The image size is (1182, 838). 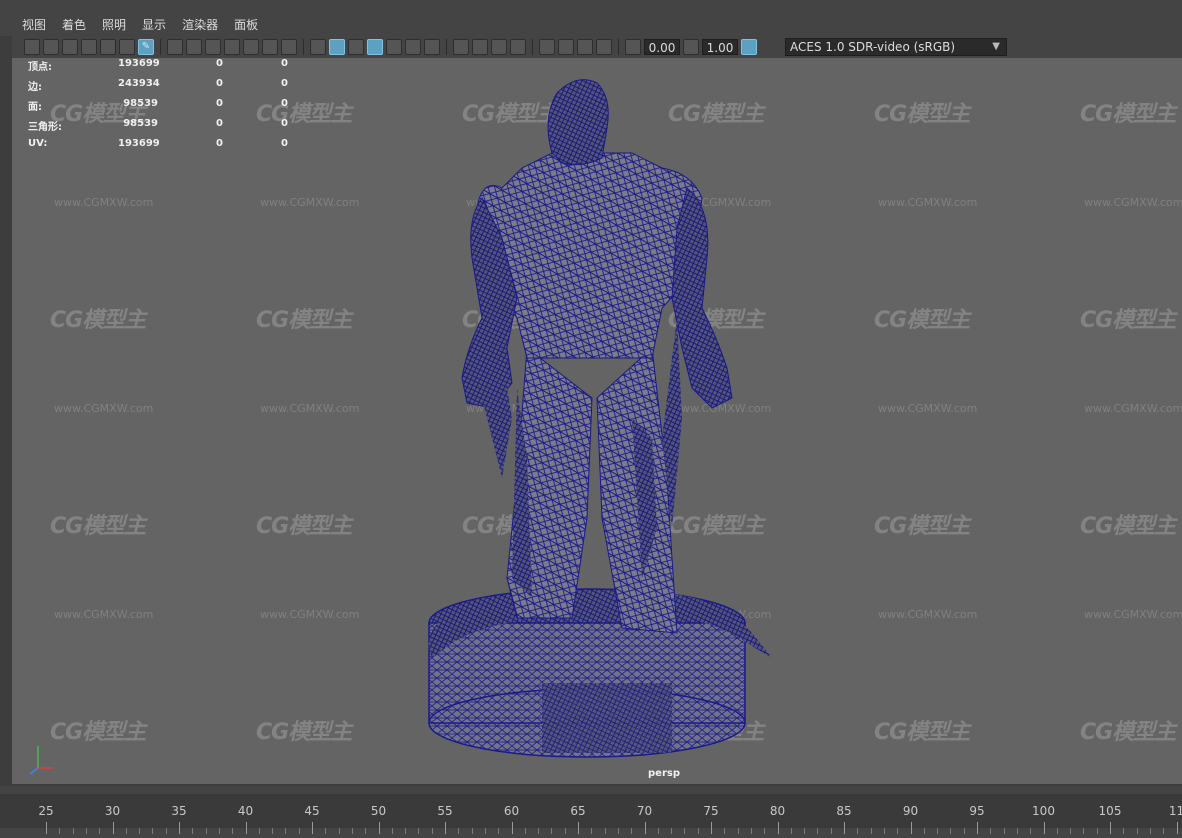 What do you see at coordinates (32, 47) in the screenshot?
I see `select-camera-icon` at bounding box center [32, 47].